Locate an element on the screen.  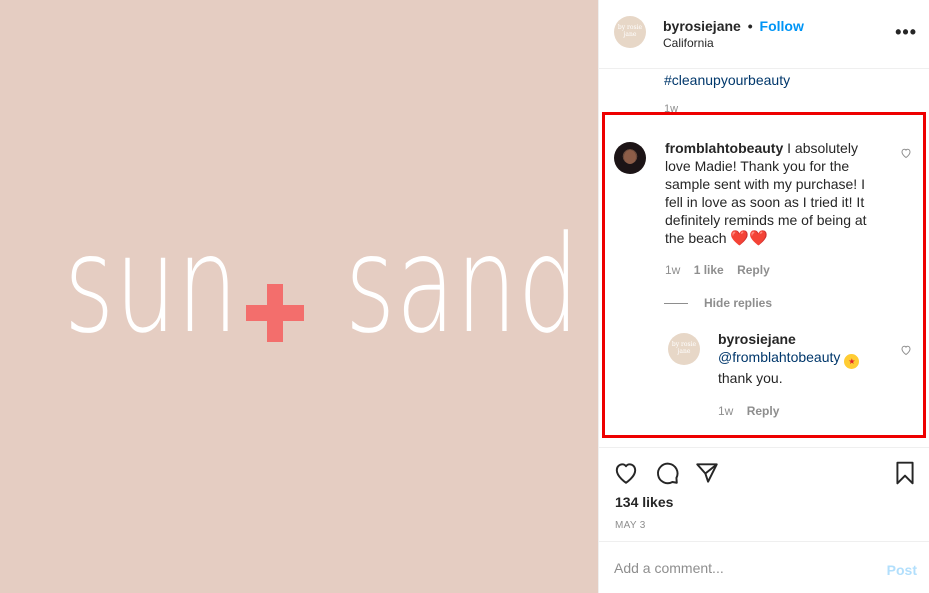
media-plus-graphic is located at coordinates (275, 313).